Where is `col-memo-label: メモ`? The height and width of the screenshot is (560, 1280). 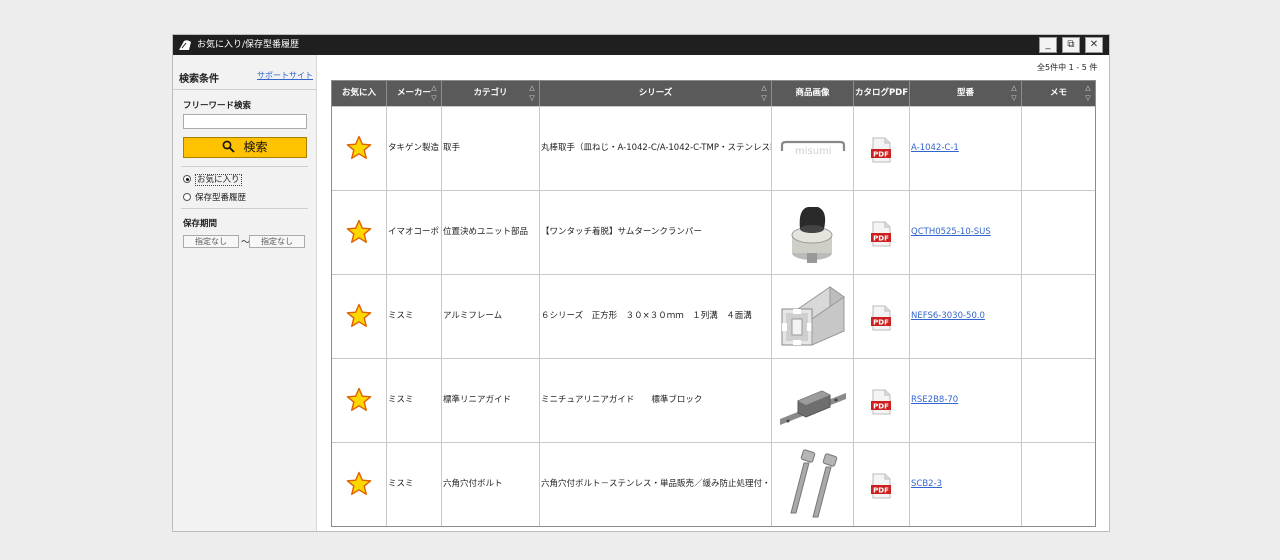 col-memo-label: メモ is located at coordinates (1058, 93).